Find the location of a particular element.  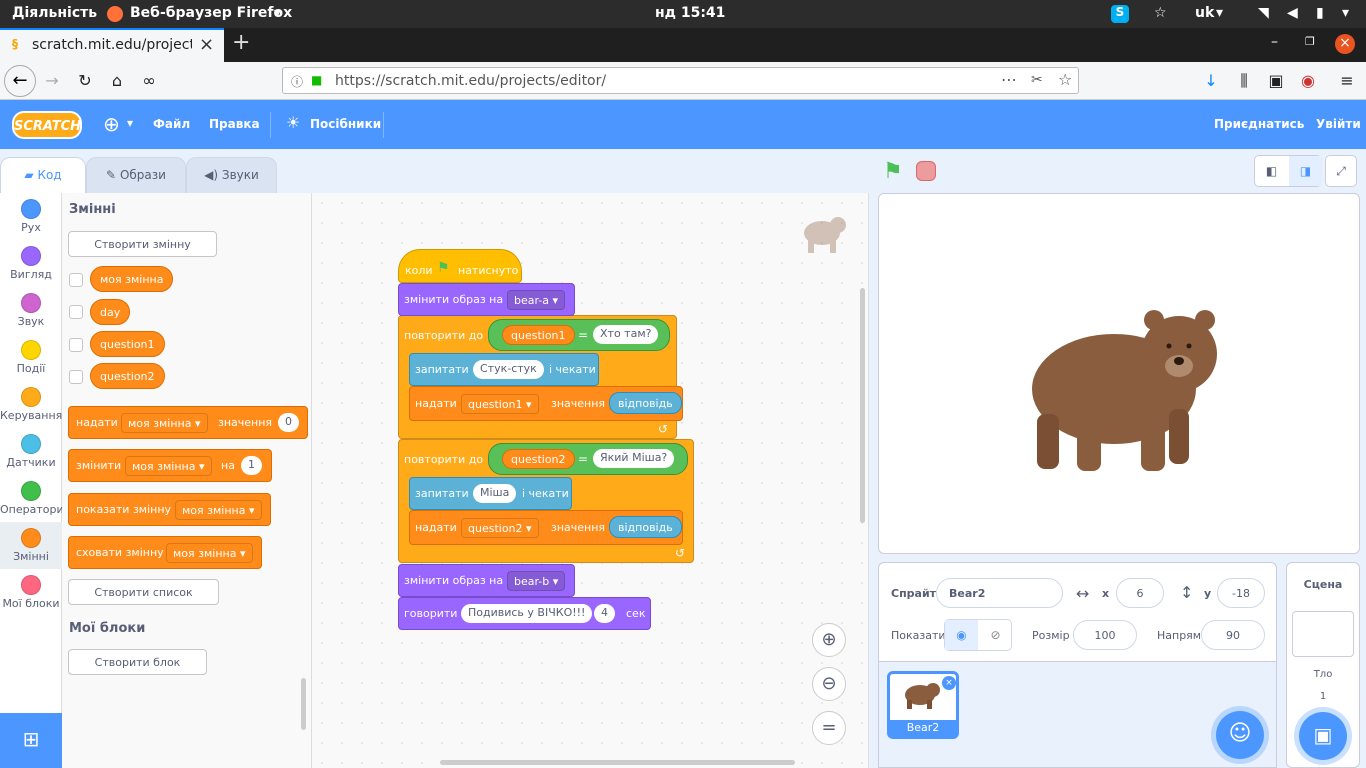

change-variable-block: змінити моя змінна ▾ на 1 is located at coordinates (170, 465).